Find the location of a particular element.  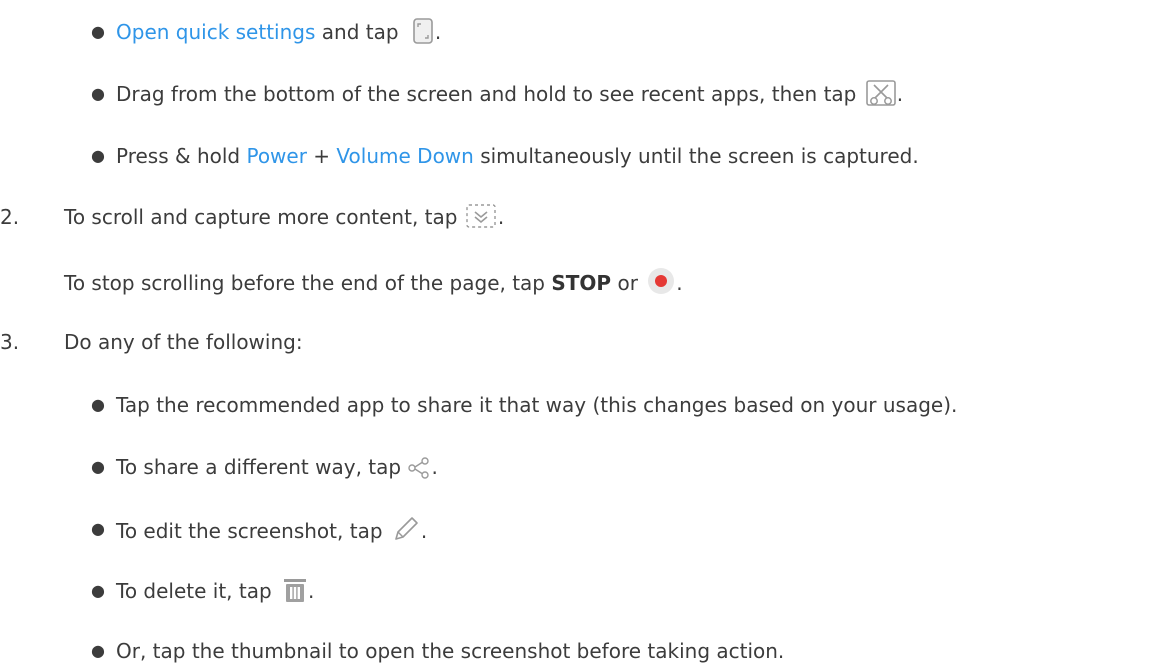

step-number: 3. is located at coordinates (10, 342).